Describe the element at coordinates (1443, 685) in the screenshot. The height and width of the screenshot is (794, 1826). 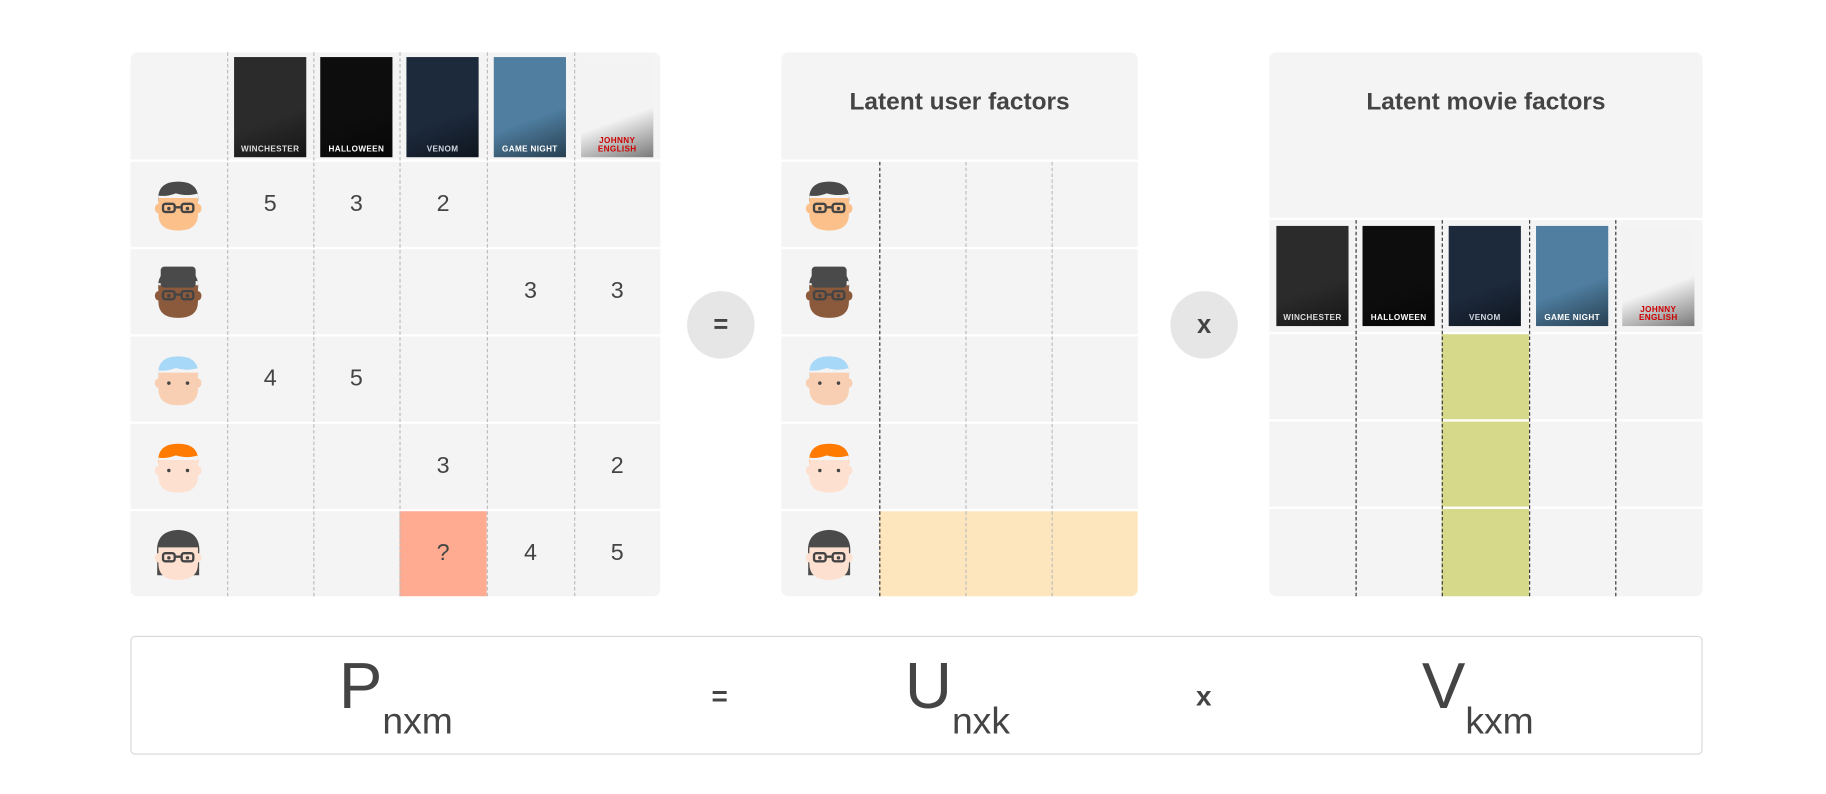
I see `v-symbol: V` at that location.